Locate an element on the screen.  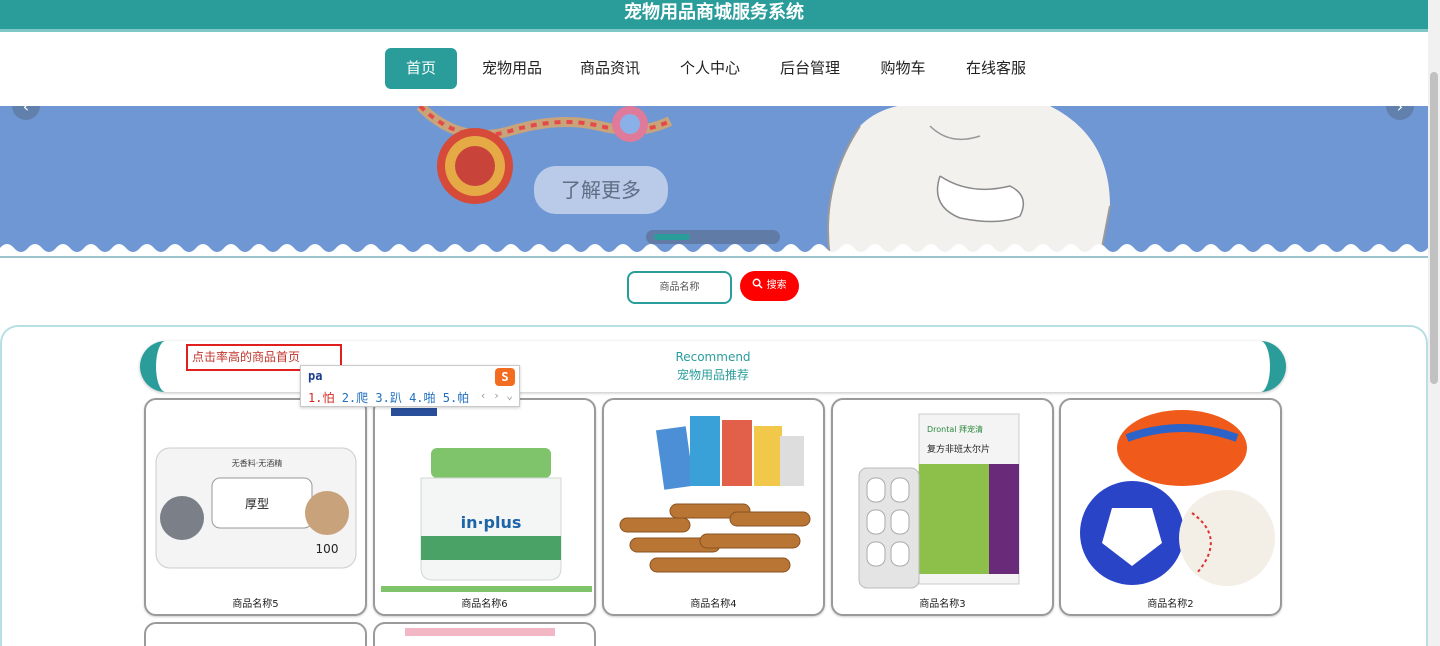
search-icon is located at coordinates (758, 283).